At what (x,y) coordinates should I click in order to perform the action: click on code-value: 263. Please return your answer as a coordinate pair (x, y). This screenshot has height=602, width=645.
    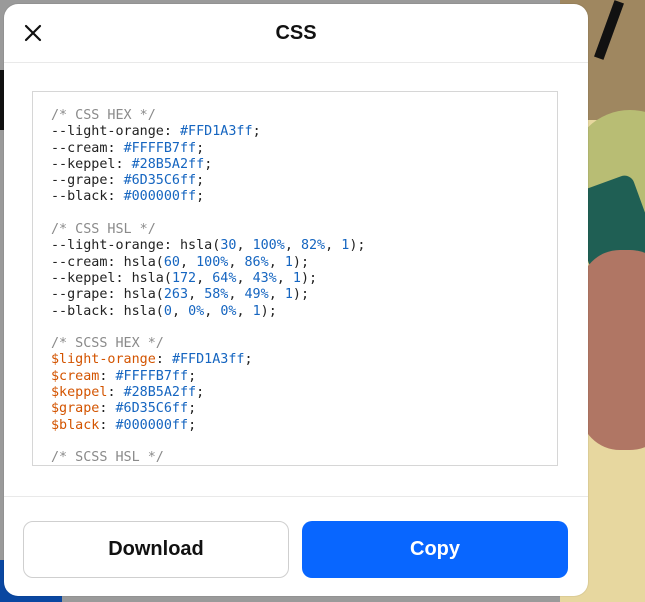
    Looking at the image, I should click on (176, 295).